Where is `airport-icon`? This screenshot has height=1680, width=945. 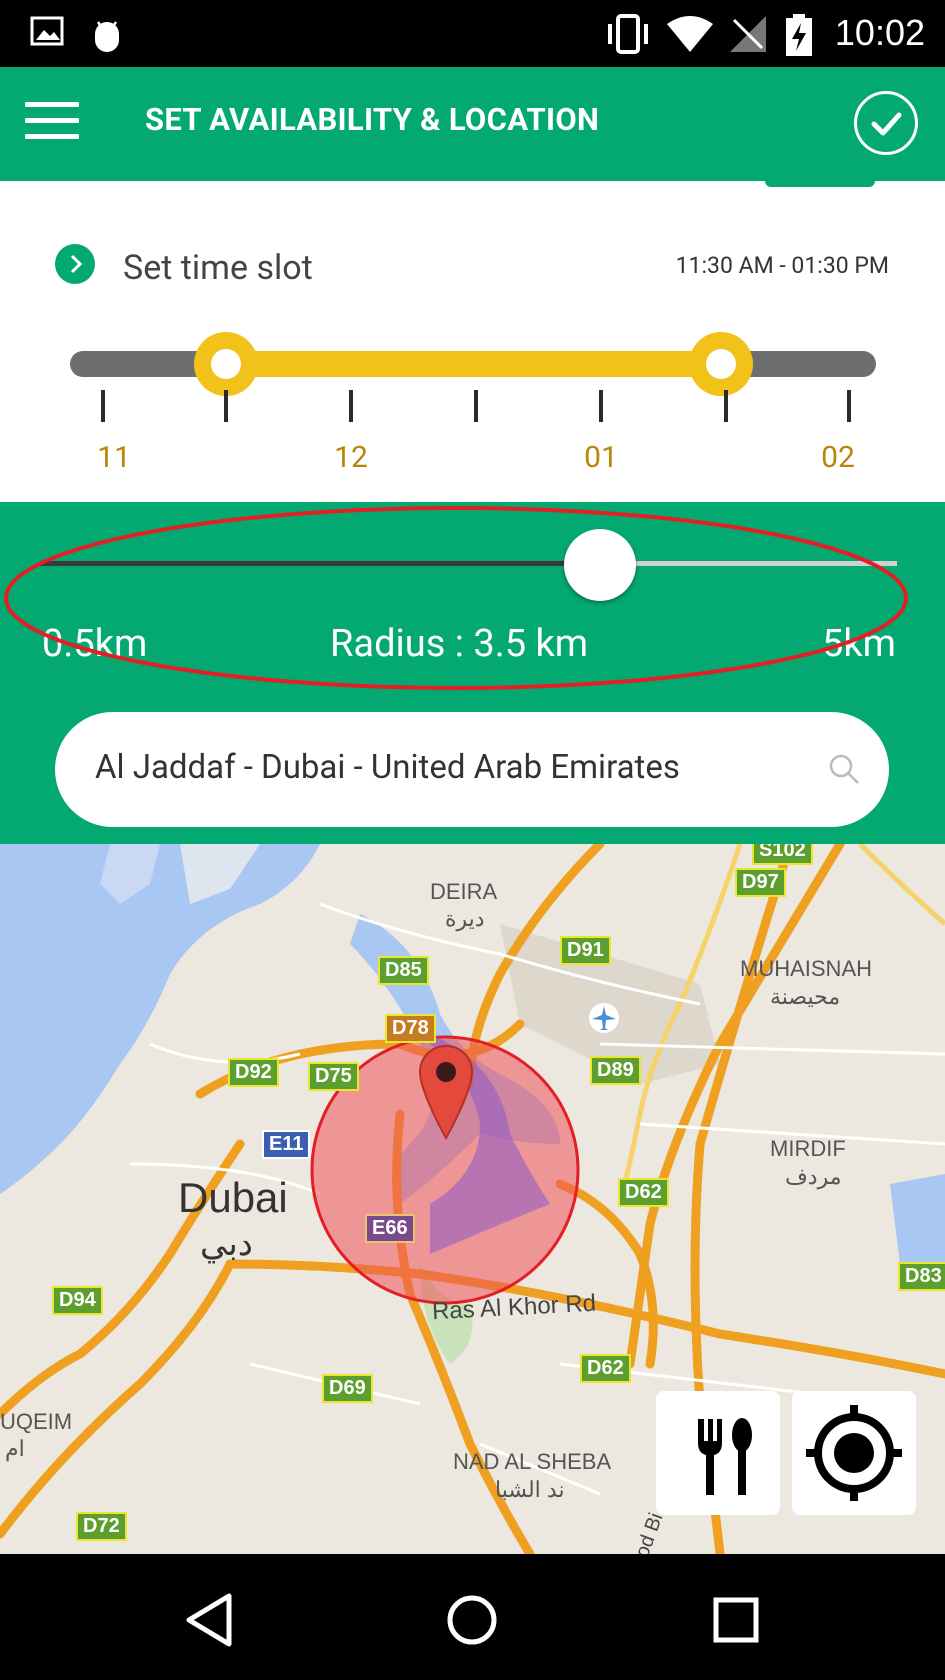 airport-icon is located at coordinates (604, 1018).